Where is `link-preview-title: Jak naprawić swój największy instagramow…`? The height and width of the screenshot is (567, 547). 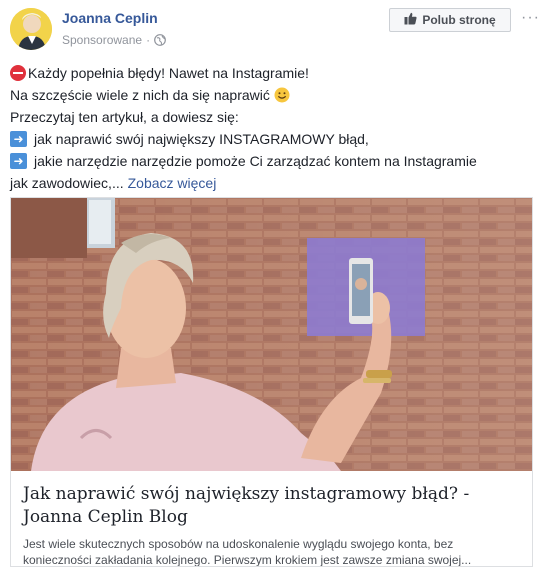
link-preview-title: Jak naprawić swój największy instagramow… is located at coordinates (273, 506).